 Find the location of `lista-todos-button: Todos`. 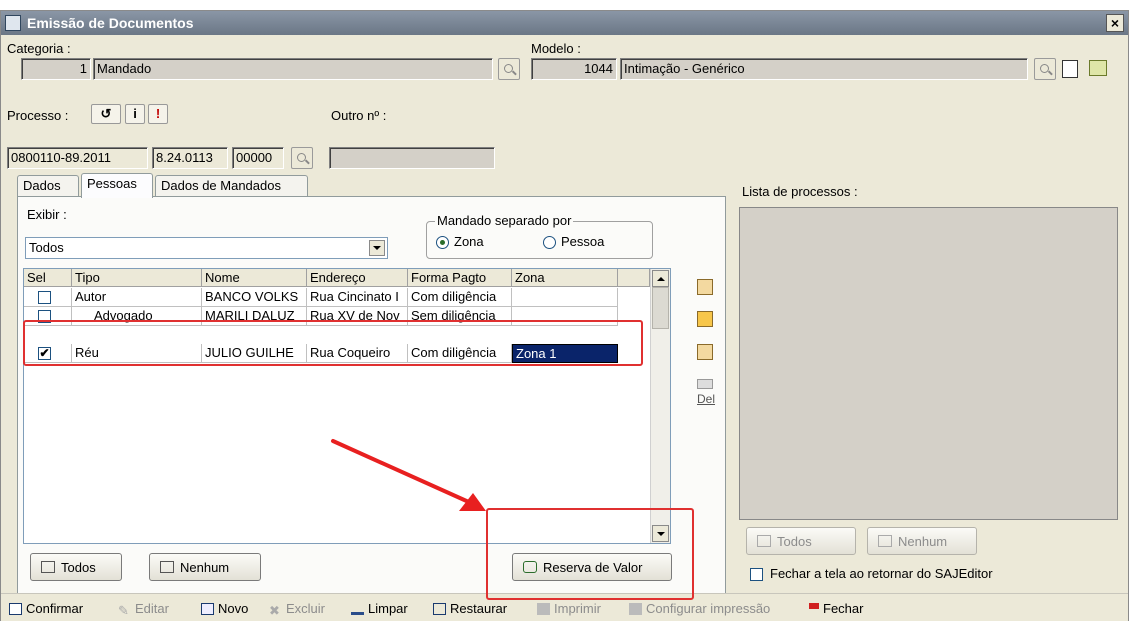

lista-todos-button: Todos is located at coordinates (801, 541).